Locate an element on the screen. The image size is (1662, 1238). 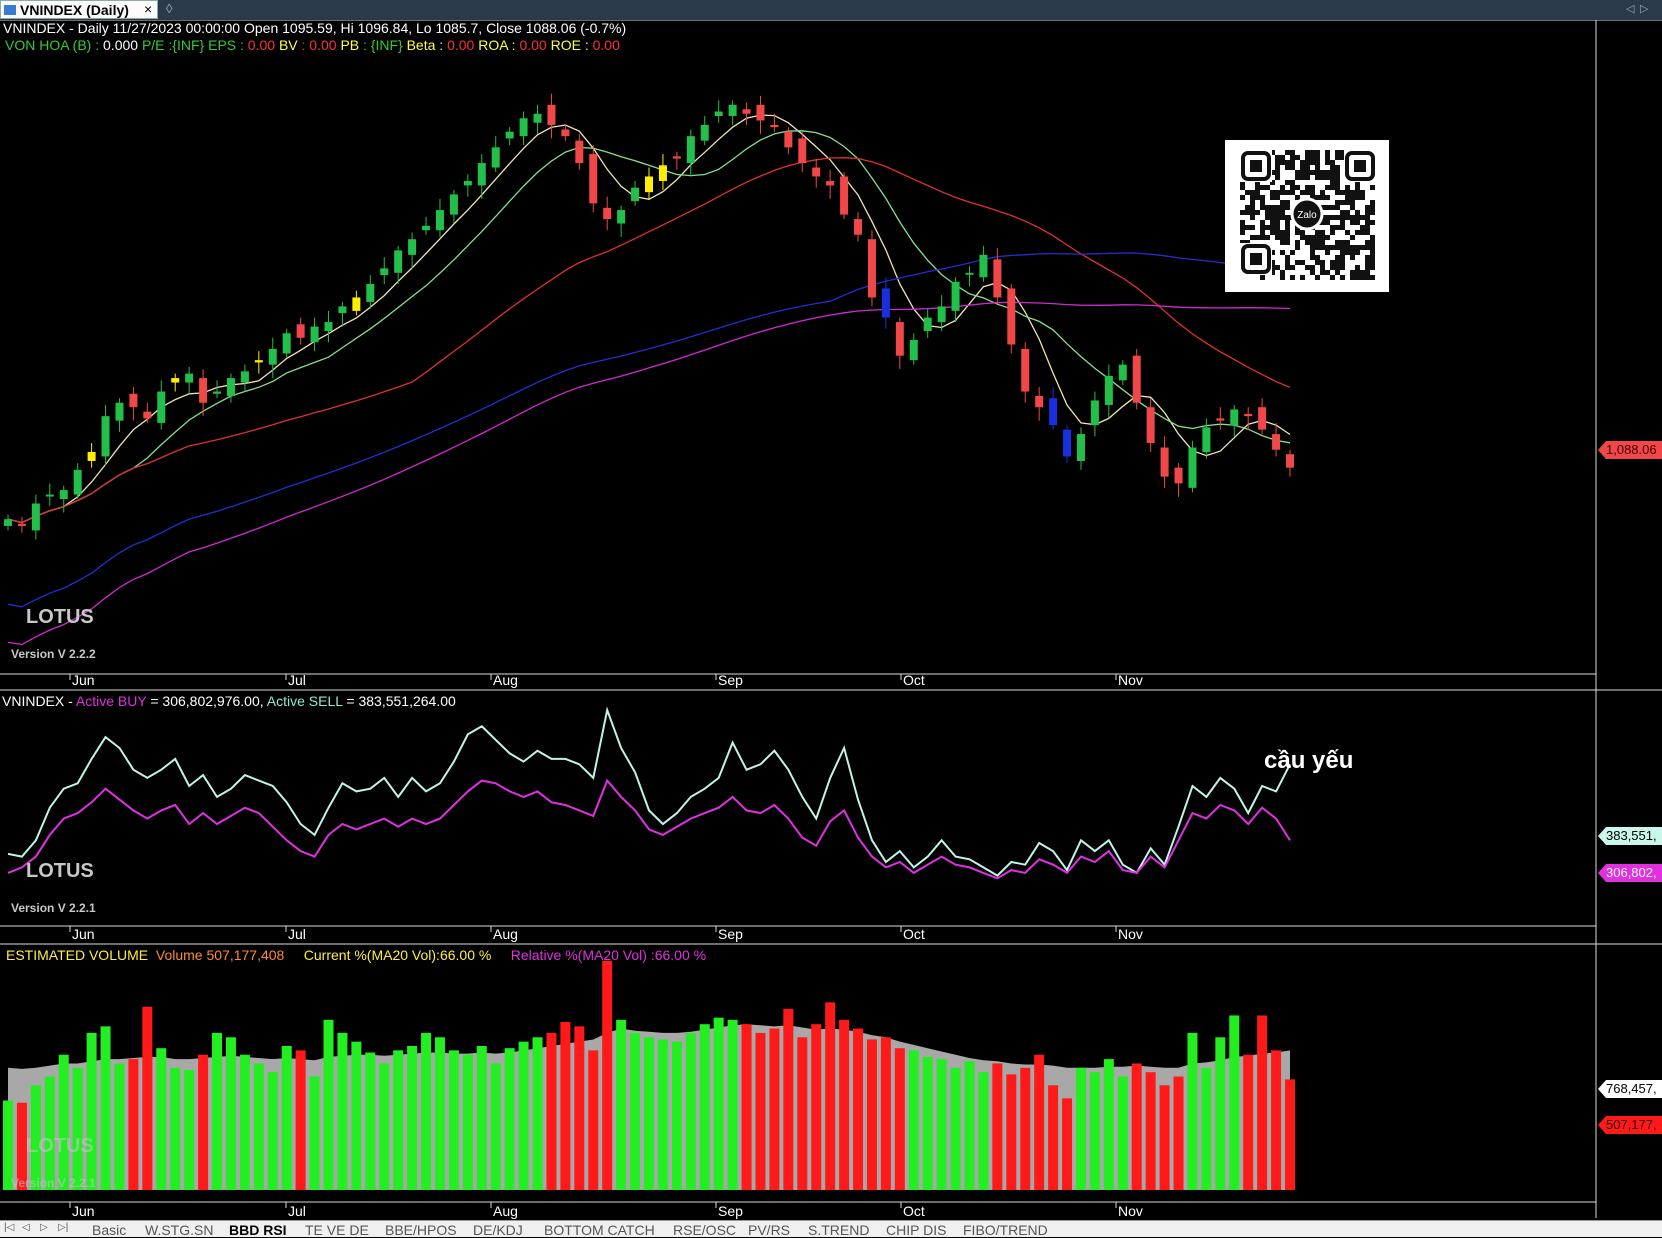
lotus-brand: LOTUS is located at coordinates (60, 1146).